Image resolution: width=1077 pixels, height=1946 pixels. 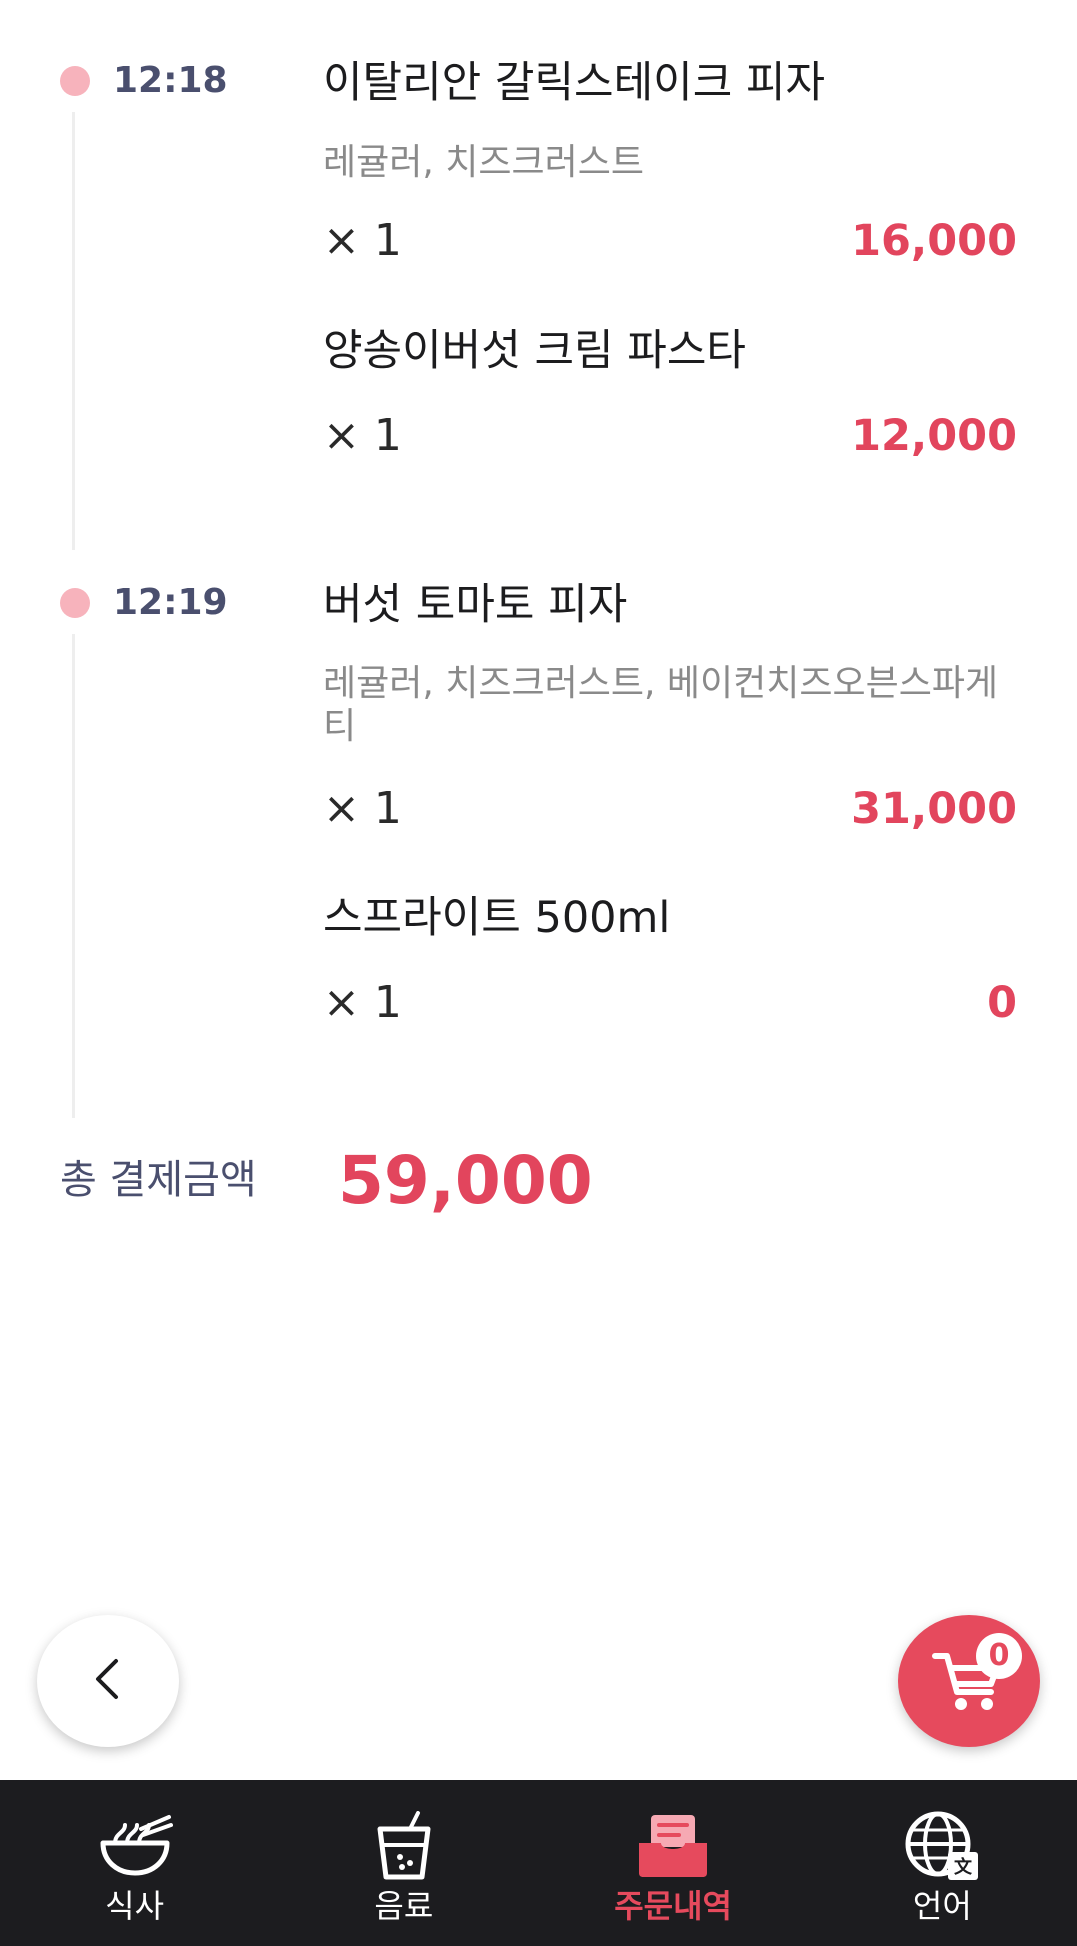 What do you see at coordinates (673, 1906) in the screenshot?
I see `nav-label: 주문내역` at bounding box center [673, 1906].